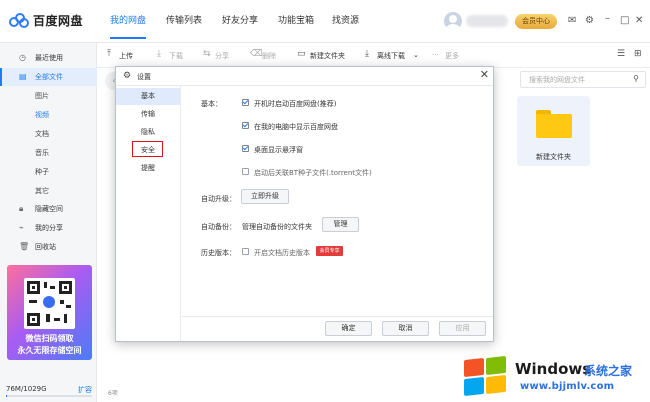 This screenshot has height=402, width=650. I want to click on search-placeholder: 搜索我的网盘文件, so click(557, 80).